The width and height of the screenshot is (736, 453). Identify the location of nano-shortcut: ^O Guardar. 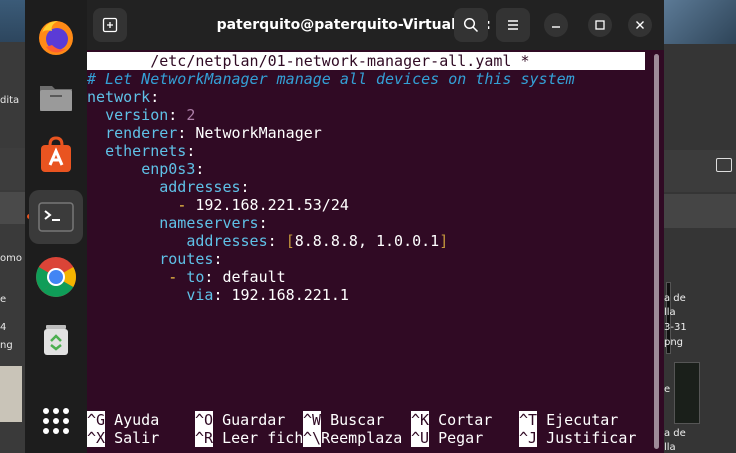
(240, 420).